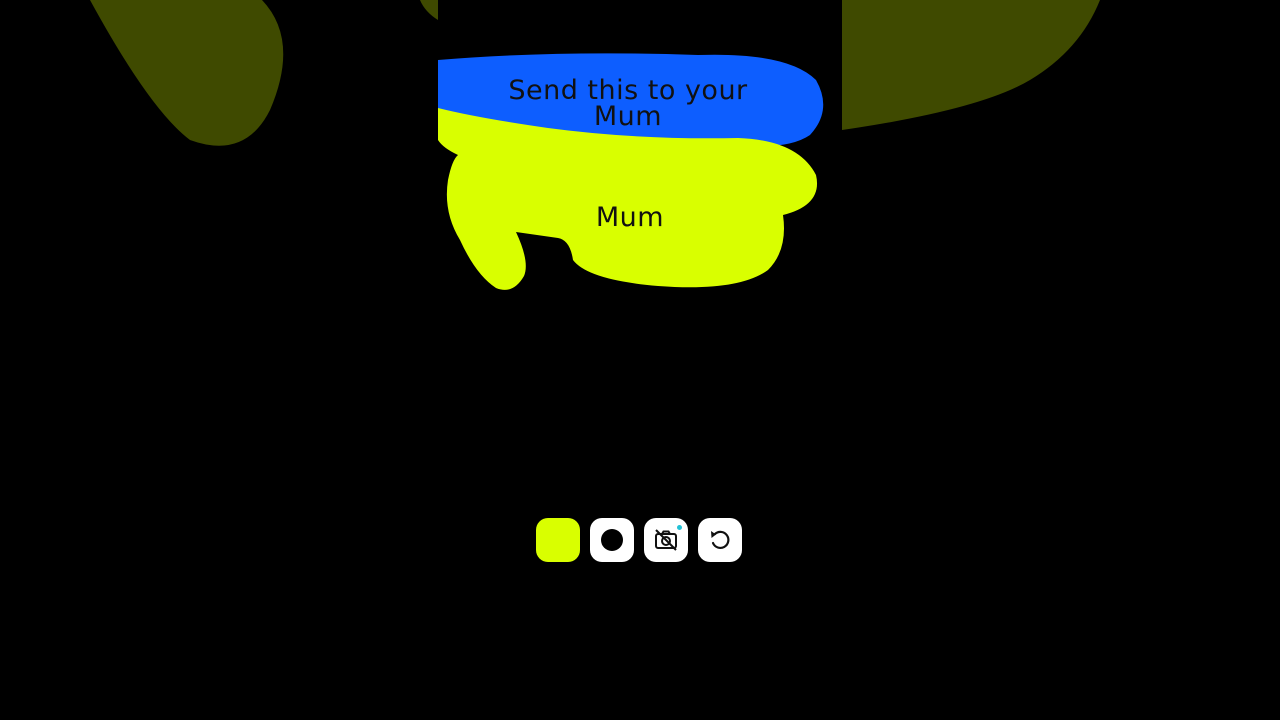 Image resolution: width=1280 pixels, height=720 pixels. Describe the element at coordinates (639, 540) in the screenshot. I see `drawing-toolbar` at that location.